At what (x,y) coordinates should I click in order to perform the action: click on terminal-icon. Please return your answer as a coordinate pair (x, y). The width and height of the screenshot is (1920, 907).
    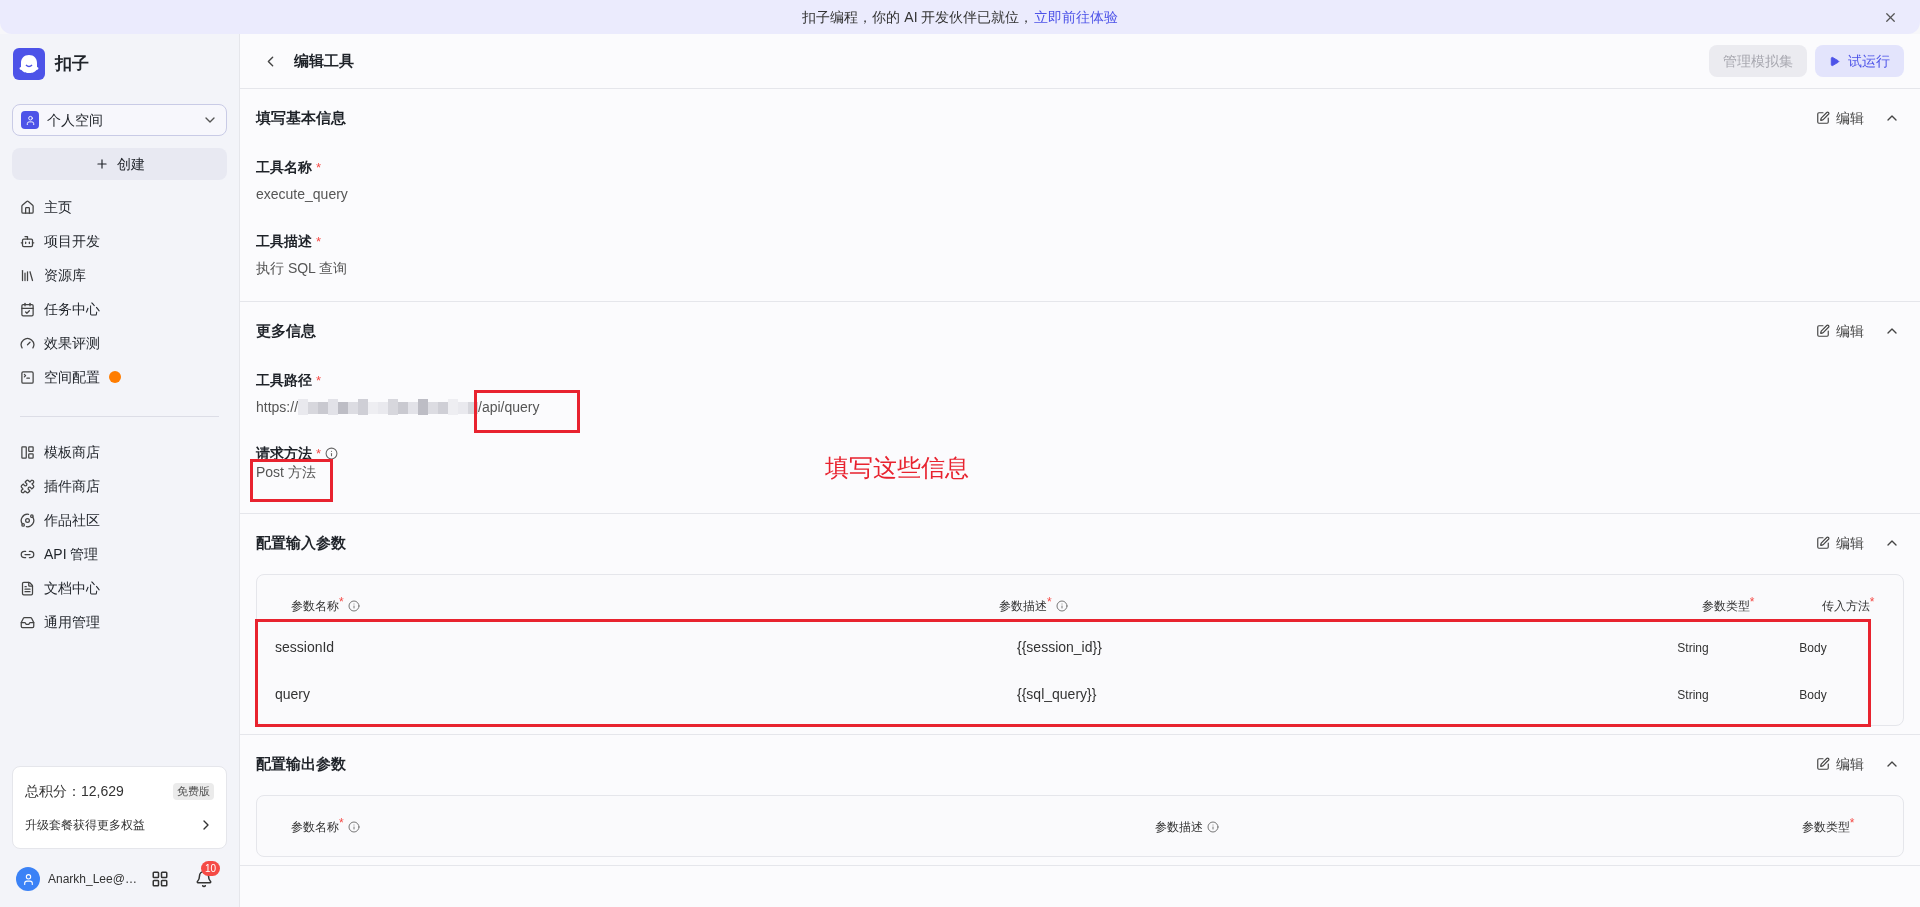
    Looking at the image, I should click on (27, 377).